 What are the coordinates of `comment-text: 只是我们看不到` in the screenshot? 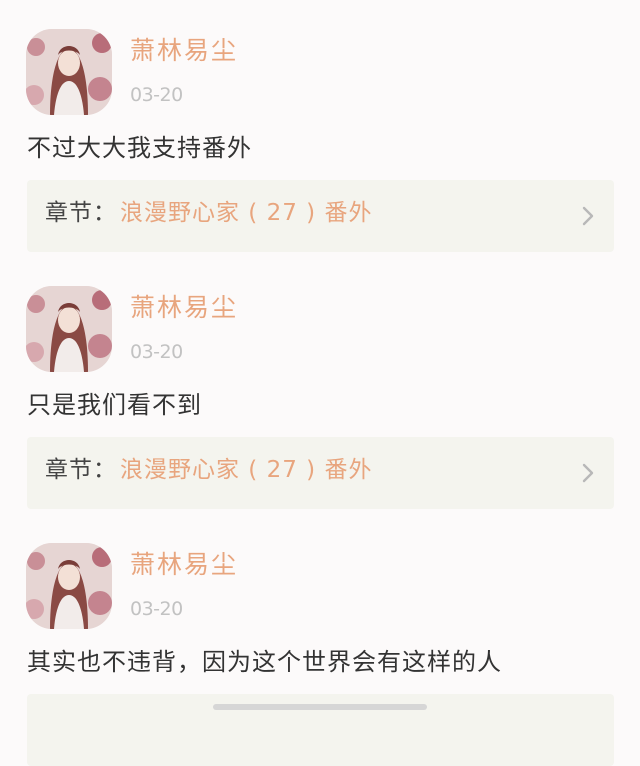 It's located at (114, 405).